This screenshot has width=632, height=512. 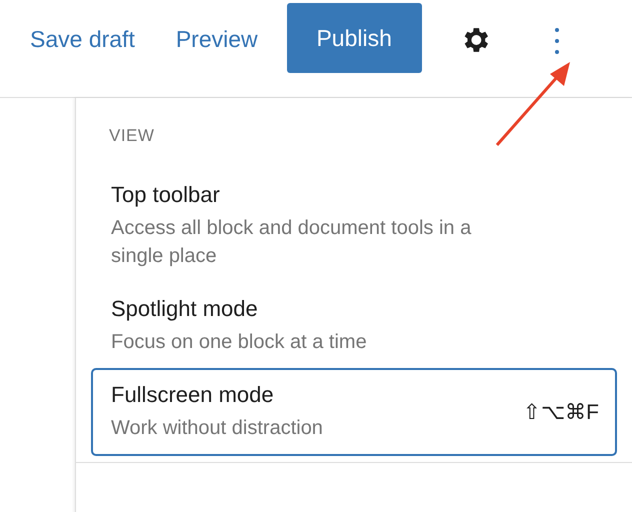 What do you see at coordinates (82, 39) in the screenshot?
I see `header-link: Save draft` at bounding box center [82, 39].